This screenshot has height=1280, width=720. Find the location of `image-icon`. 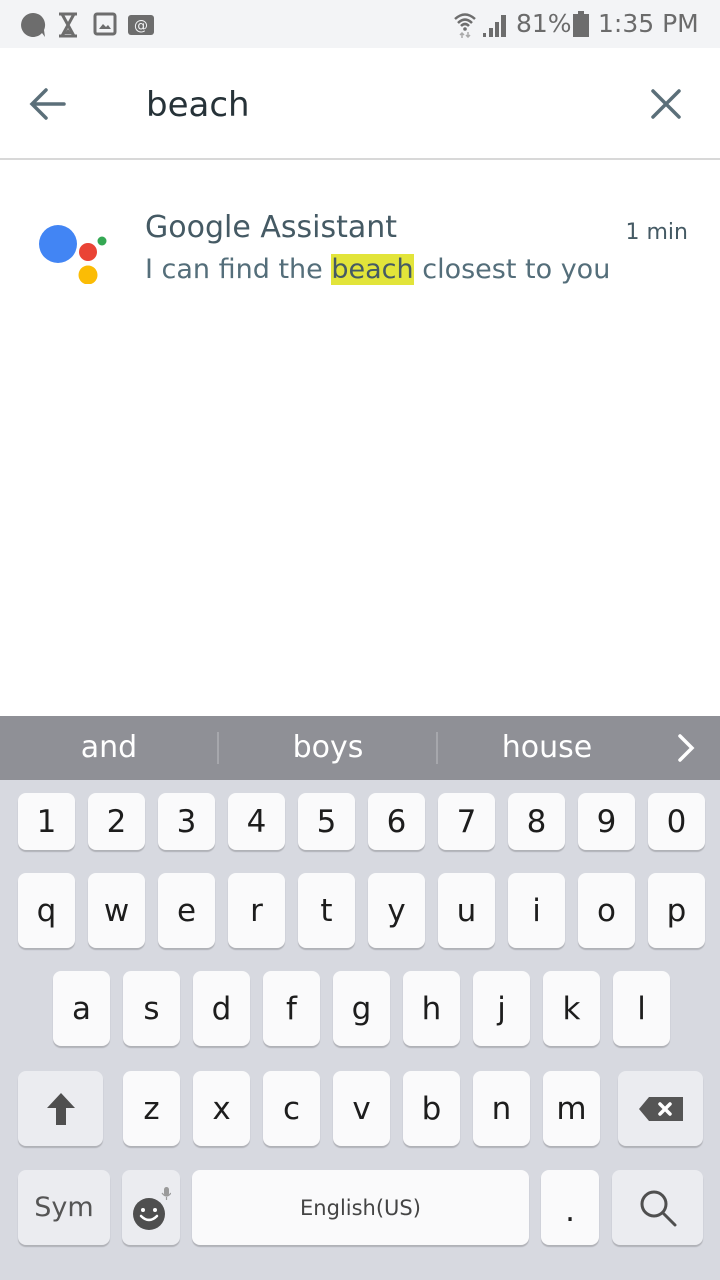

image-icon is located at coordinates (105, 24).